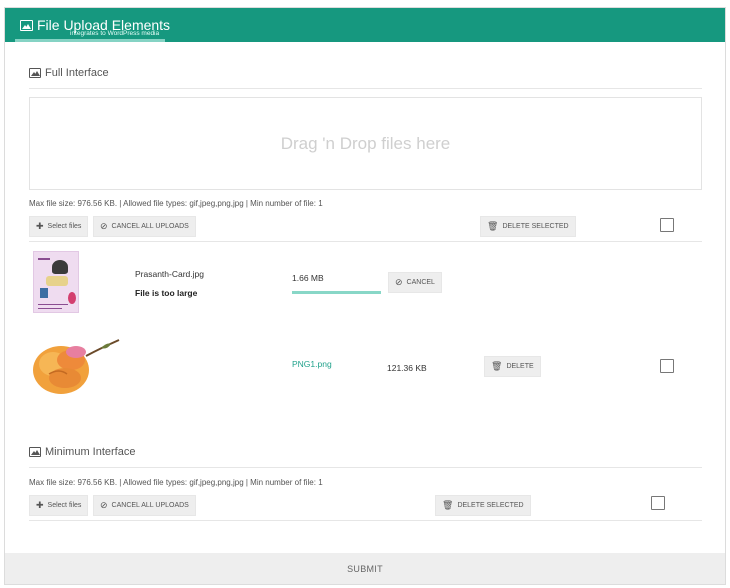 The height and width of the screenshot is (588, 730). What do you see at coordinates (166, 293) in the screenshot?
I see `file-error-message: File is too large` at bounding box center [166, 293].